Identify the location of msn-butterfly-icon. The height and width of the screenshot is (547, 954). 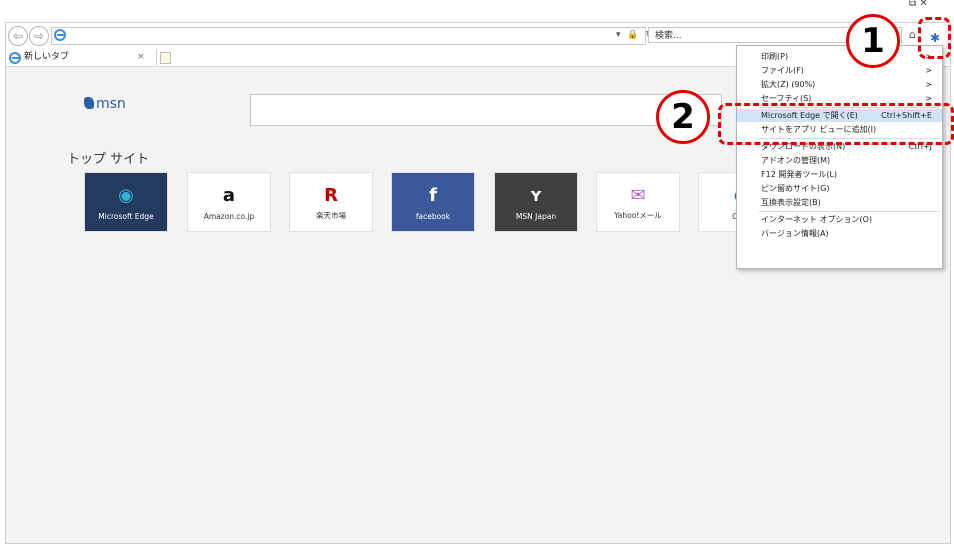
(89, 103).